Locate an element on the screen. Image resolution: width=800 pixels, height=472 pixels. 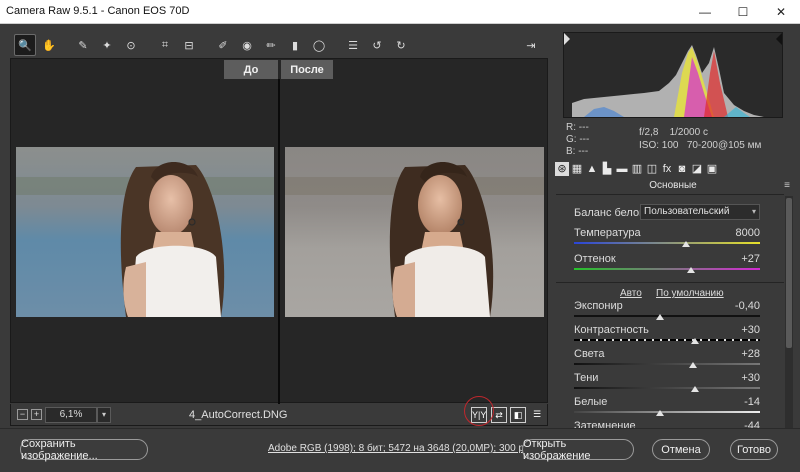
slider-value: -44 is located at coordinates (752, 424).